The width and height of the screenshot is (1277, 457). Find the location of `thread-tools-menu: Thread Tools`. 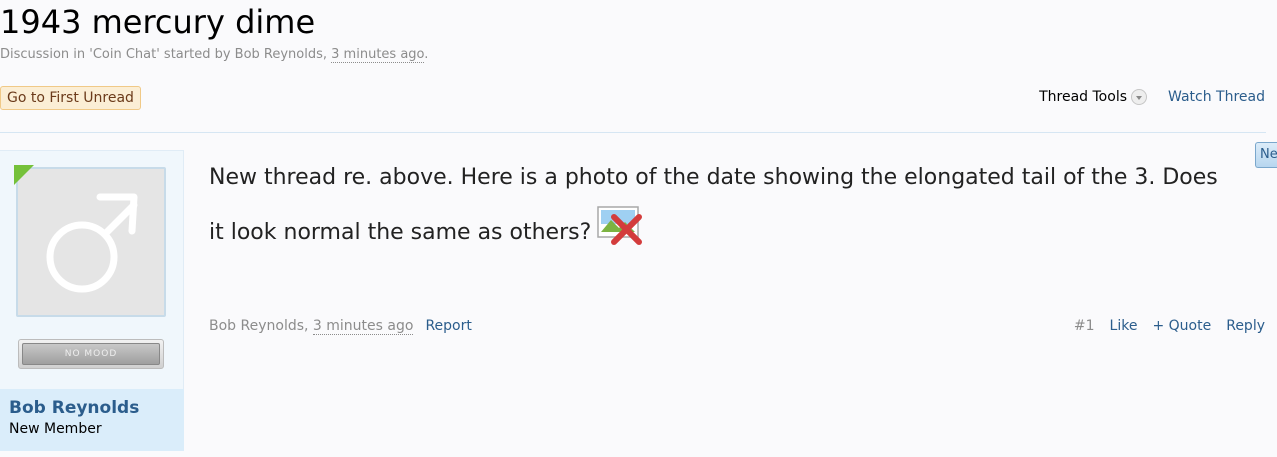

thread-tools-menu: Thread Tools is located at coordinates (1093, 97).